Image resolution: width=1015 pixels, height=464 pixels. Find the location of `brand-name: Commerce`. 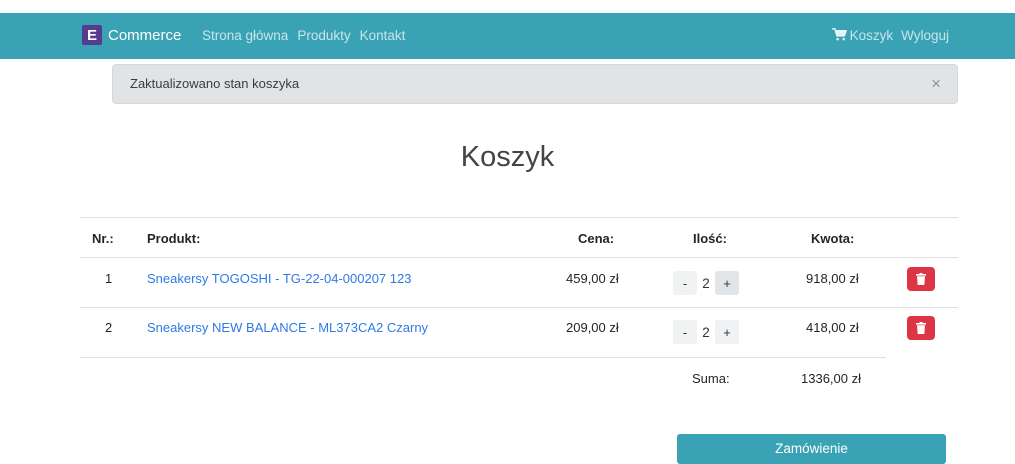

brand-name: Commerce is located at coordinates (145, 35).